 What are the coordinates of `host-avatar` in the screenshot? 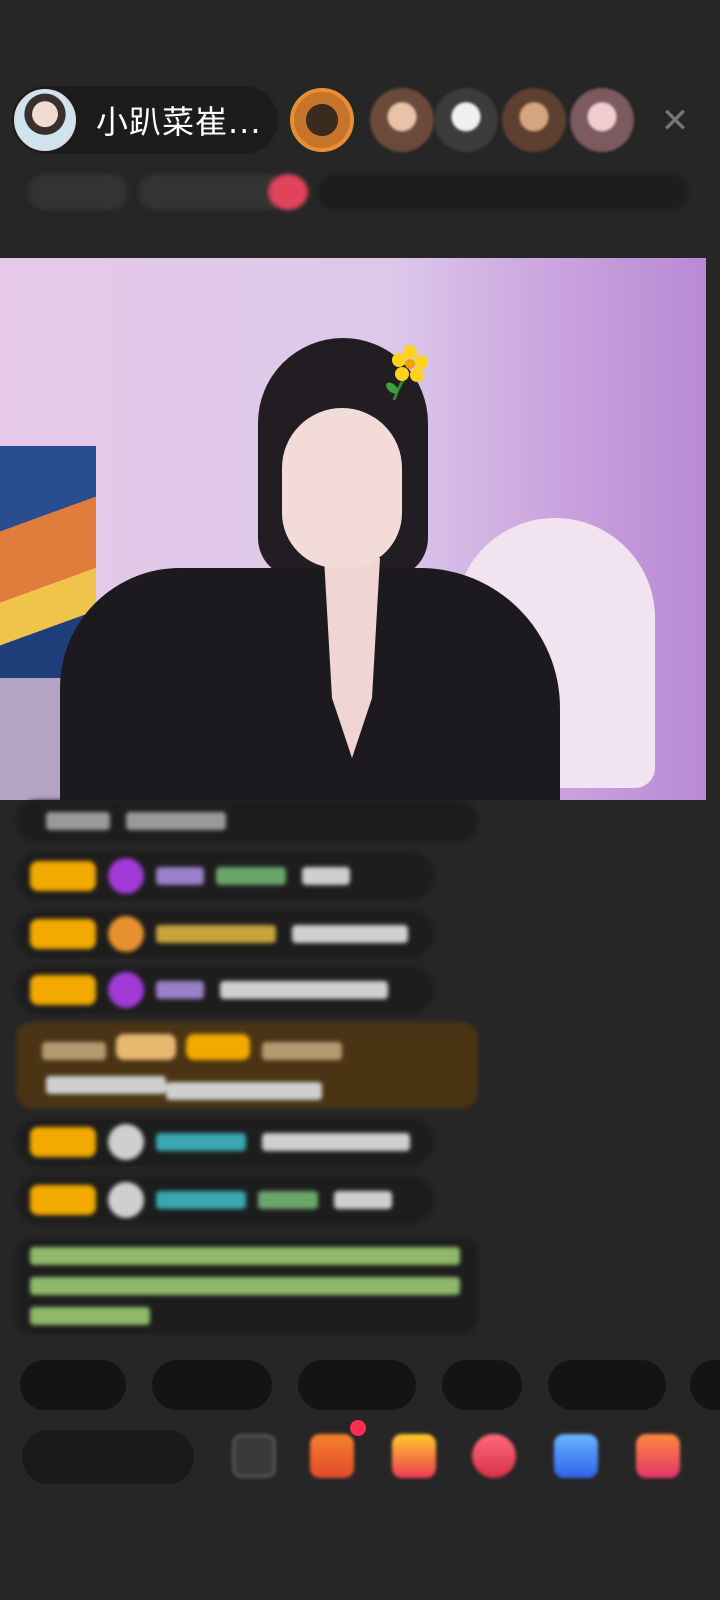 It's located at (45, 120).